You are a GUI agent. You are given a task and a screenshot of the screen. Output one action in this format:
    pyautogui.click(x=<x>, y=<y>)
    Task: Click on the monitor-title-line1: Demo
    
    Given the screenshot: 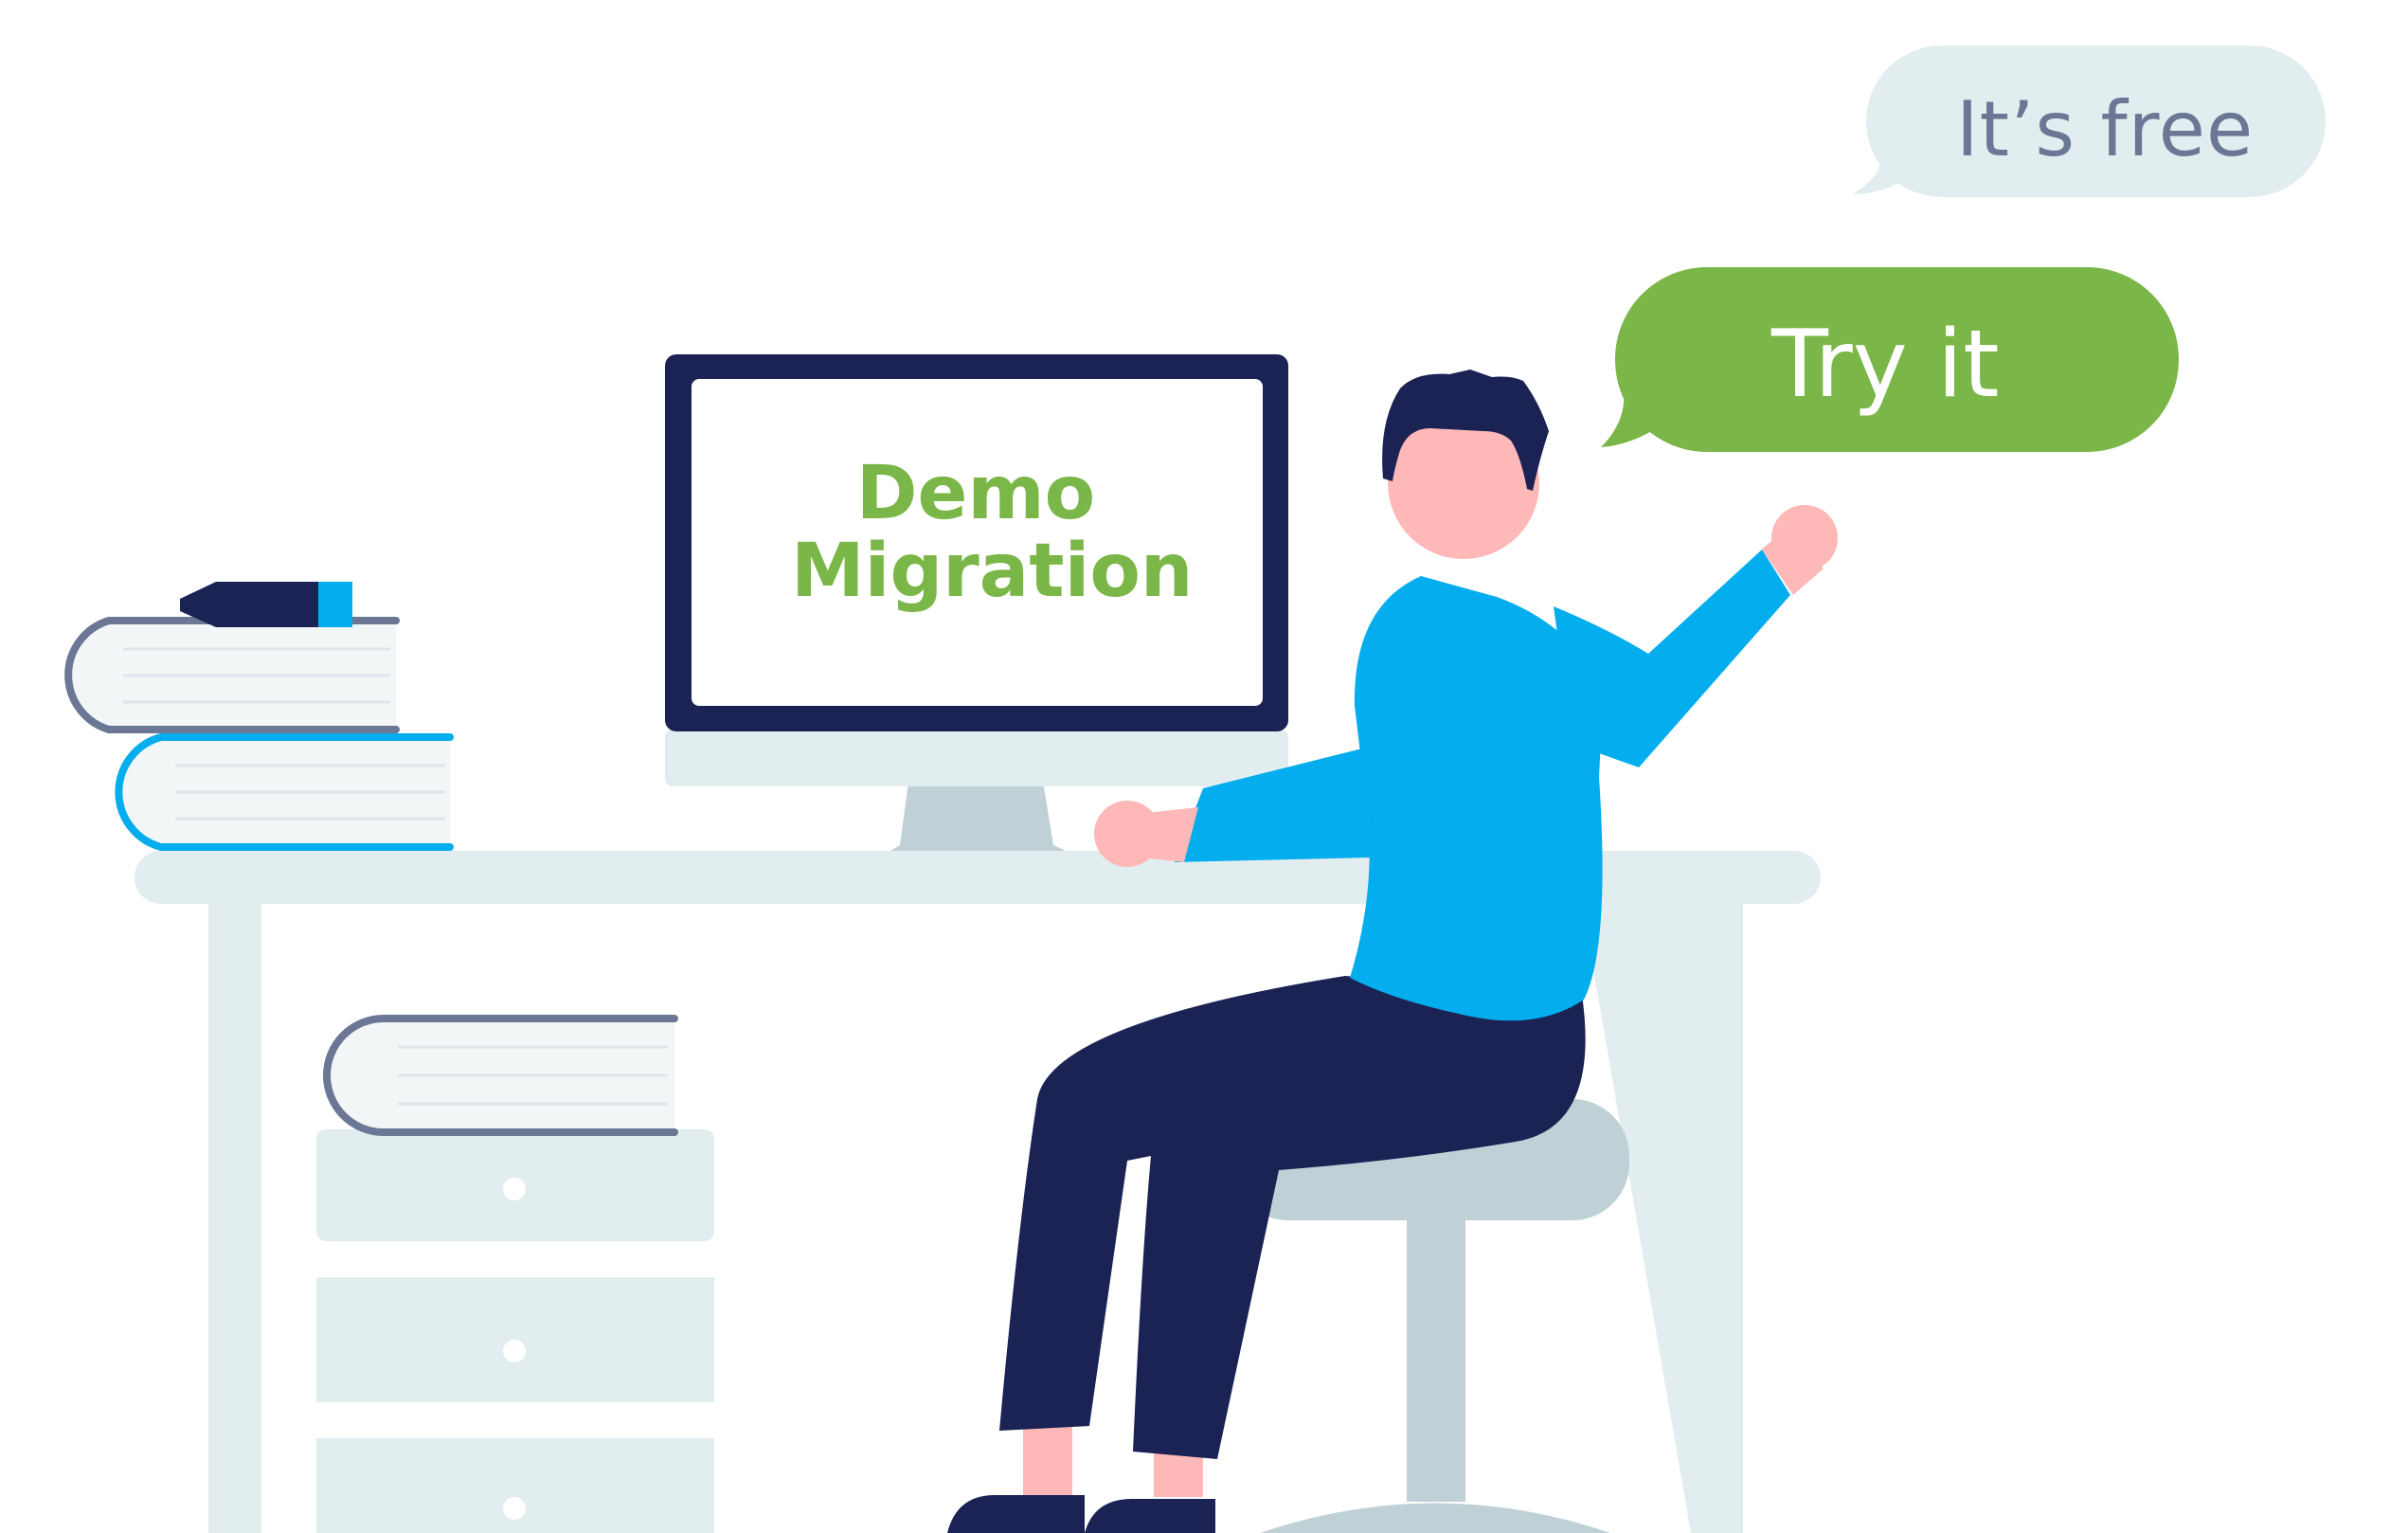 What is the action you would take?
    pyautogui.click(x=975, y=494)
    